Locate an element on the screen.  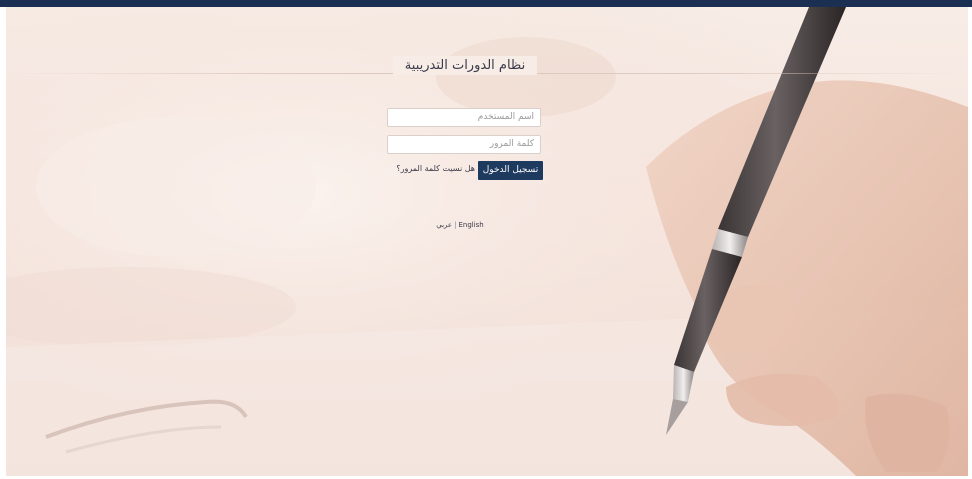
username-input: اسم المستخدم is located at coordinates (464, 117).